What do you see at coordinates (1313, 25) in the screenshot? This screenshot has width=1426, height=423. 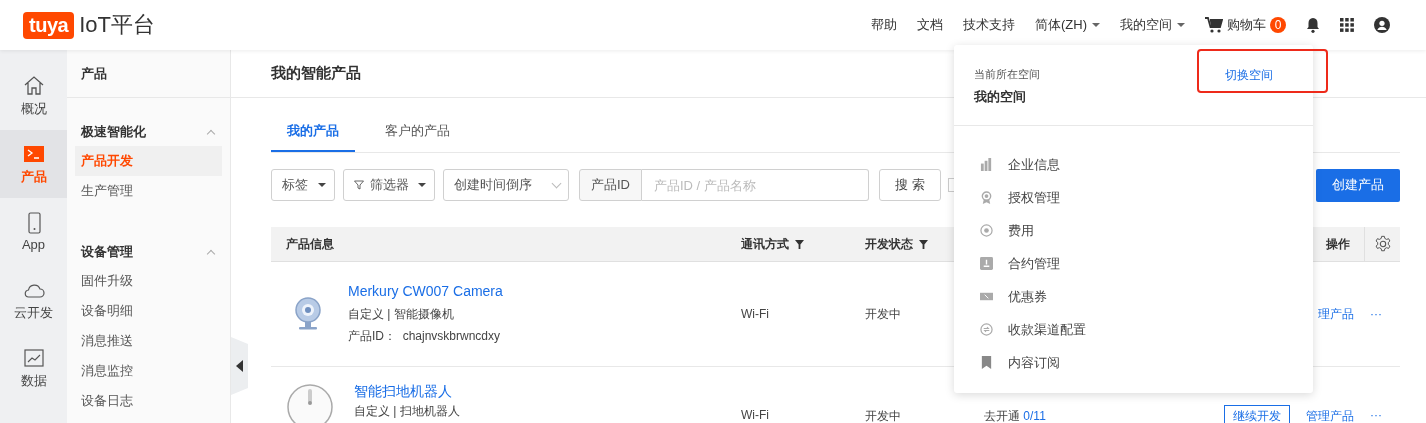 I see `bell-icon` at bounding box center [1313, 25].